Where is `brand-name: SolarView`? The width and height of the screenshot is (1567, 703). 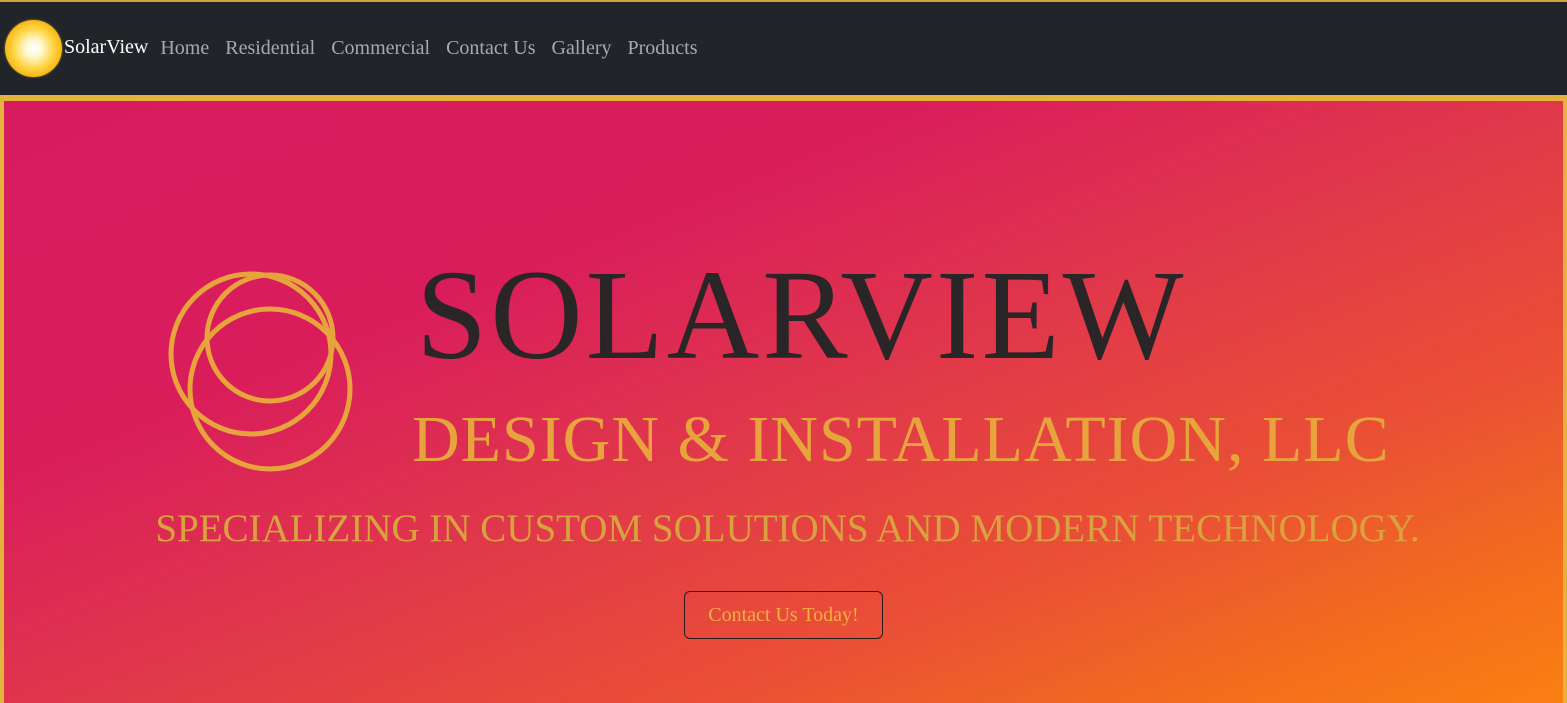
brand-name: SolarView is located at coordinates (106, 47).